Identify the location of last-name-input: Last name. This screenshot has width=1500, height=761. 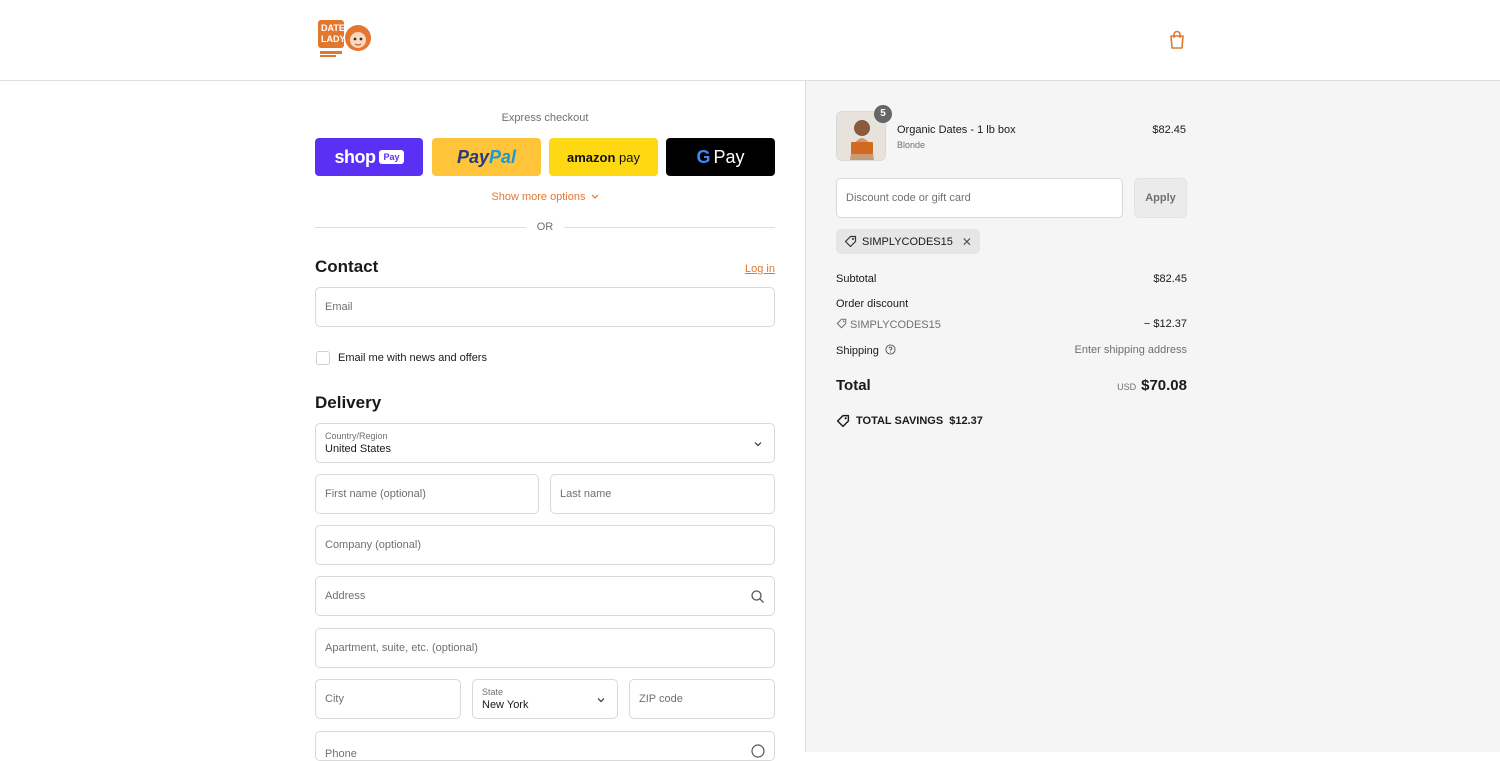
(662, 494).